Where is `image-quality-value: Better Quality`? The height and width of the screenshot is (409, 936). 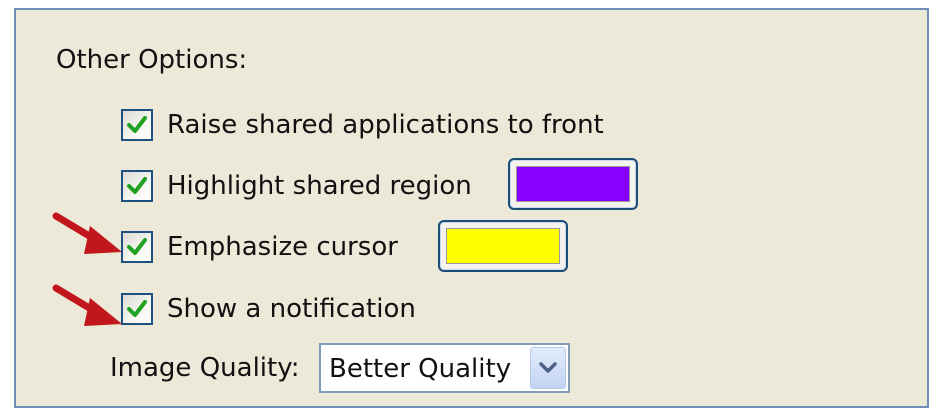 image-quality-value: Better Quality is located at coordinates (420, 369).